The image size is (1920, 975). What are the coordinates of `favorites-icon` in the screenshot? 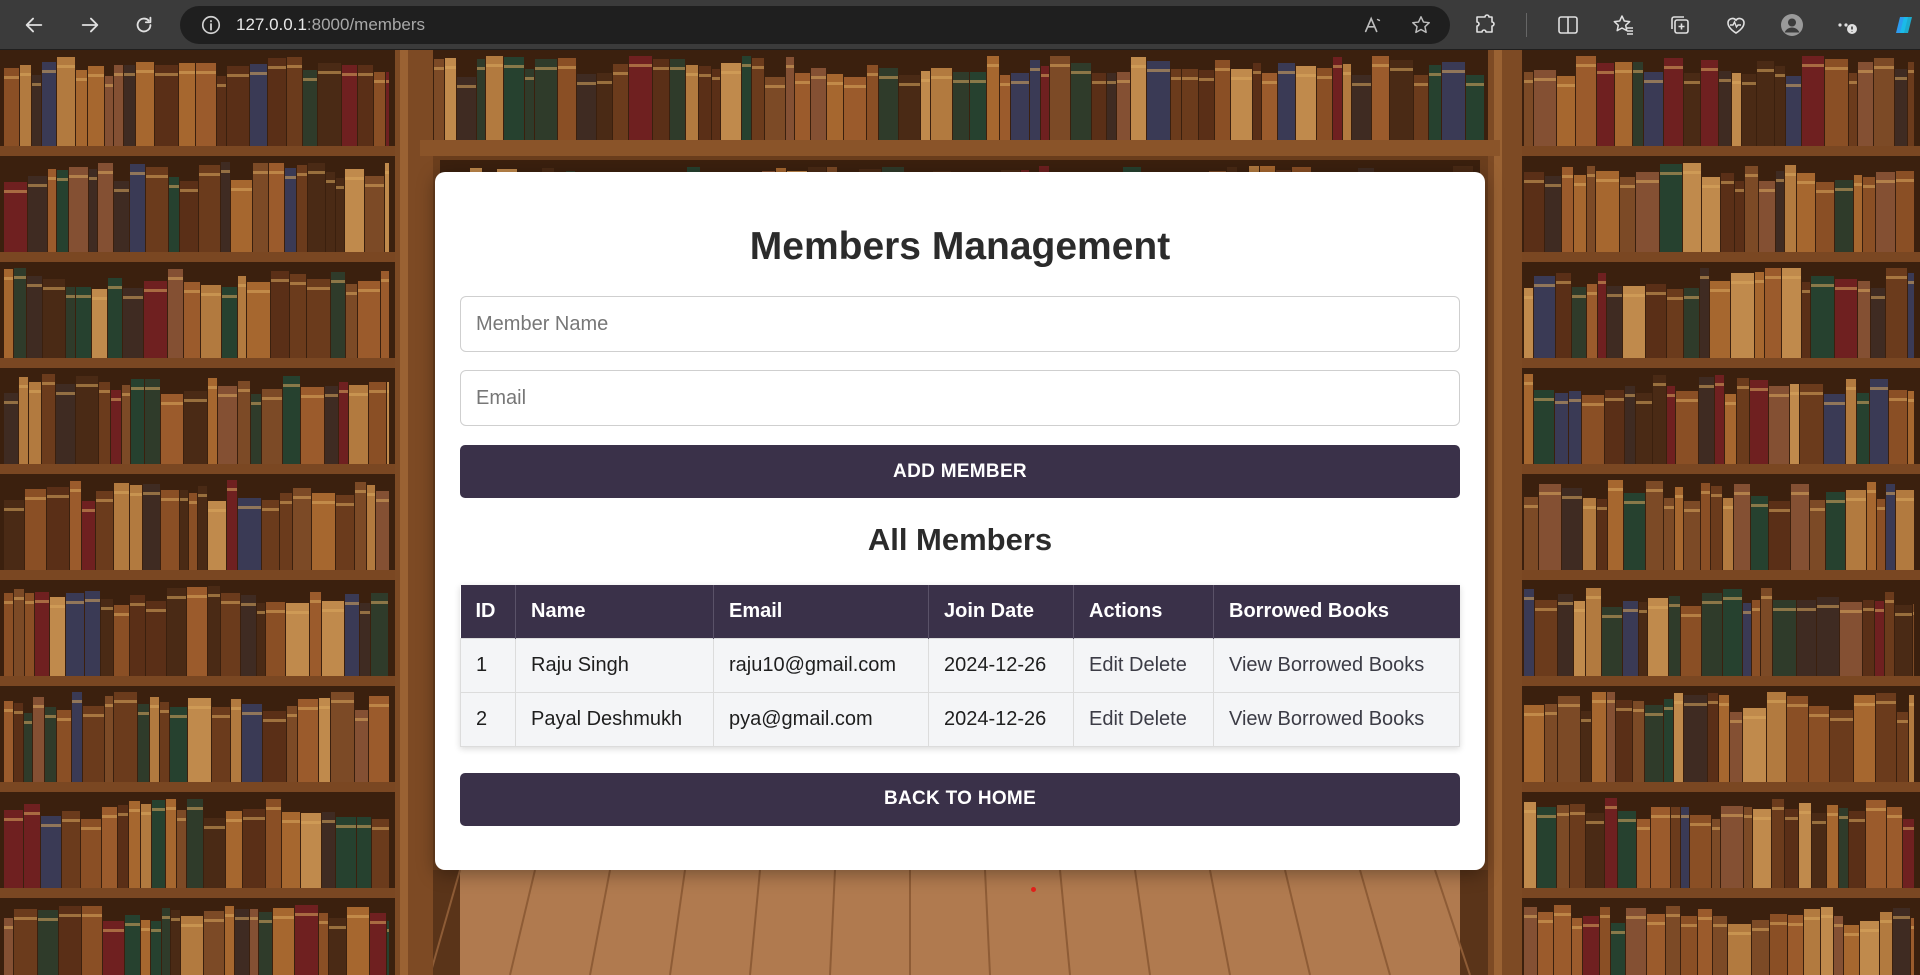 It's located at (1623, 25).